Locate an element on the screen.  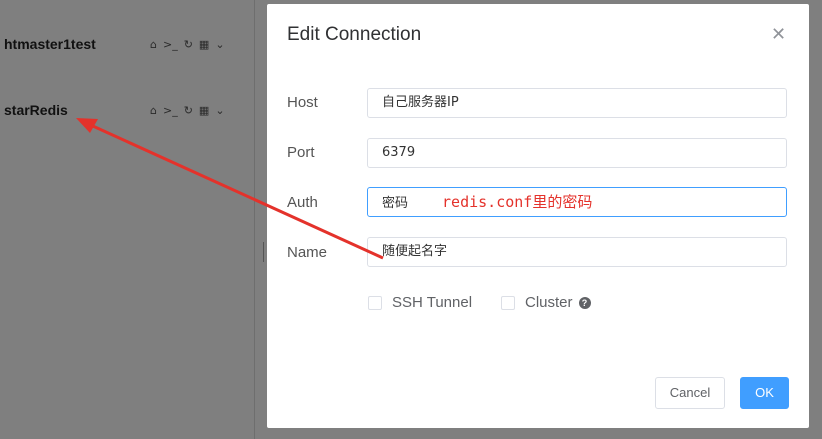
annotation-arrow is located at coordinates (230, 189).